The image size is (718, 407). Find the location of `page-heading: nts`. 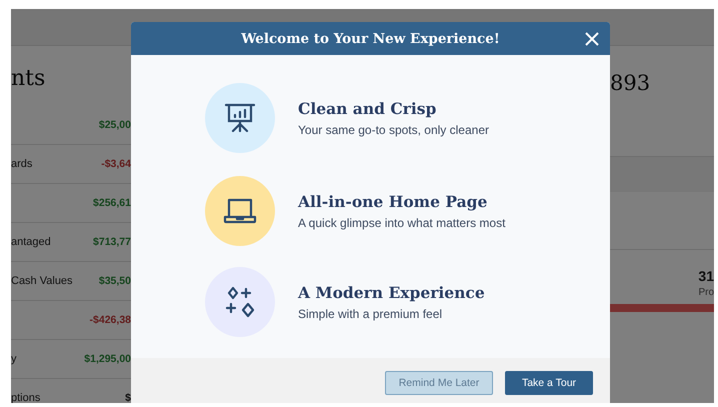

page-heading: nts is located at coordinates (28, 79).